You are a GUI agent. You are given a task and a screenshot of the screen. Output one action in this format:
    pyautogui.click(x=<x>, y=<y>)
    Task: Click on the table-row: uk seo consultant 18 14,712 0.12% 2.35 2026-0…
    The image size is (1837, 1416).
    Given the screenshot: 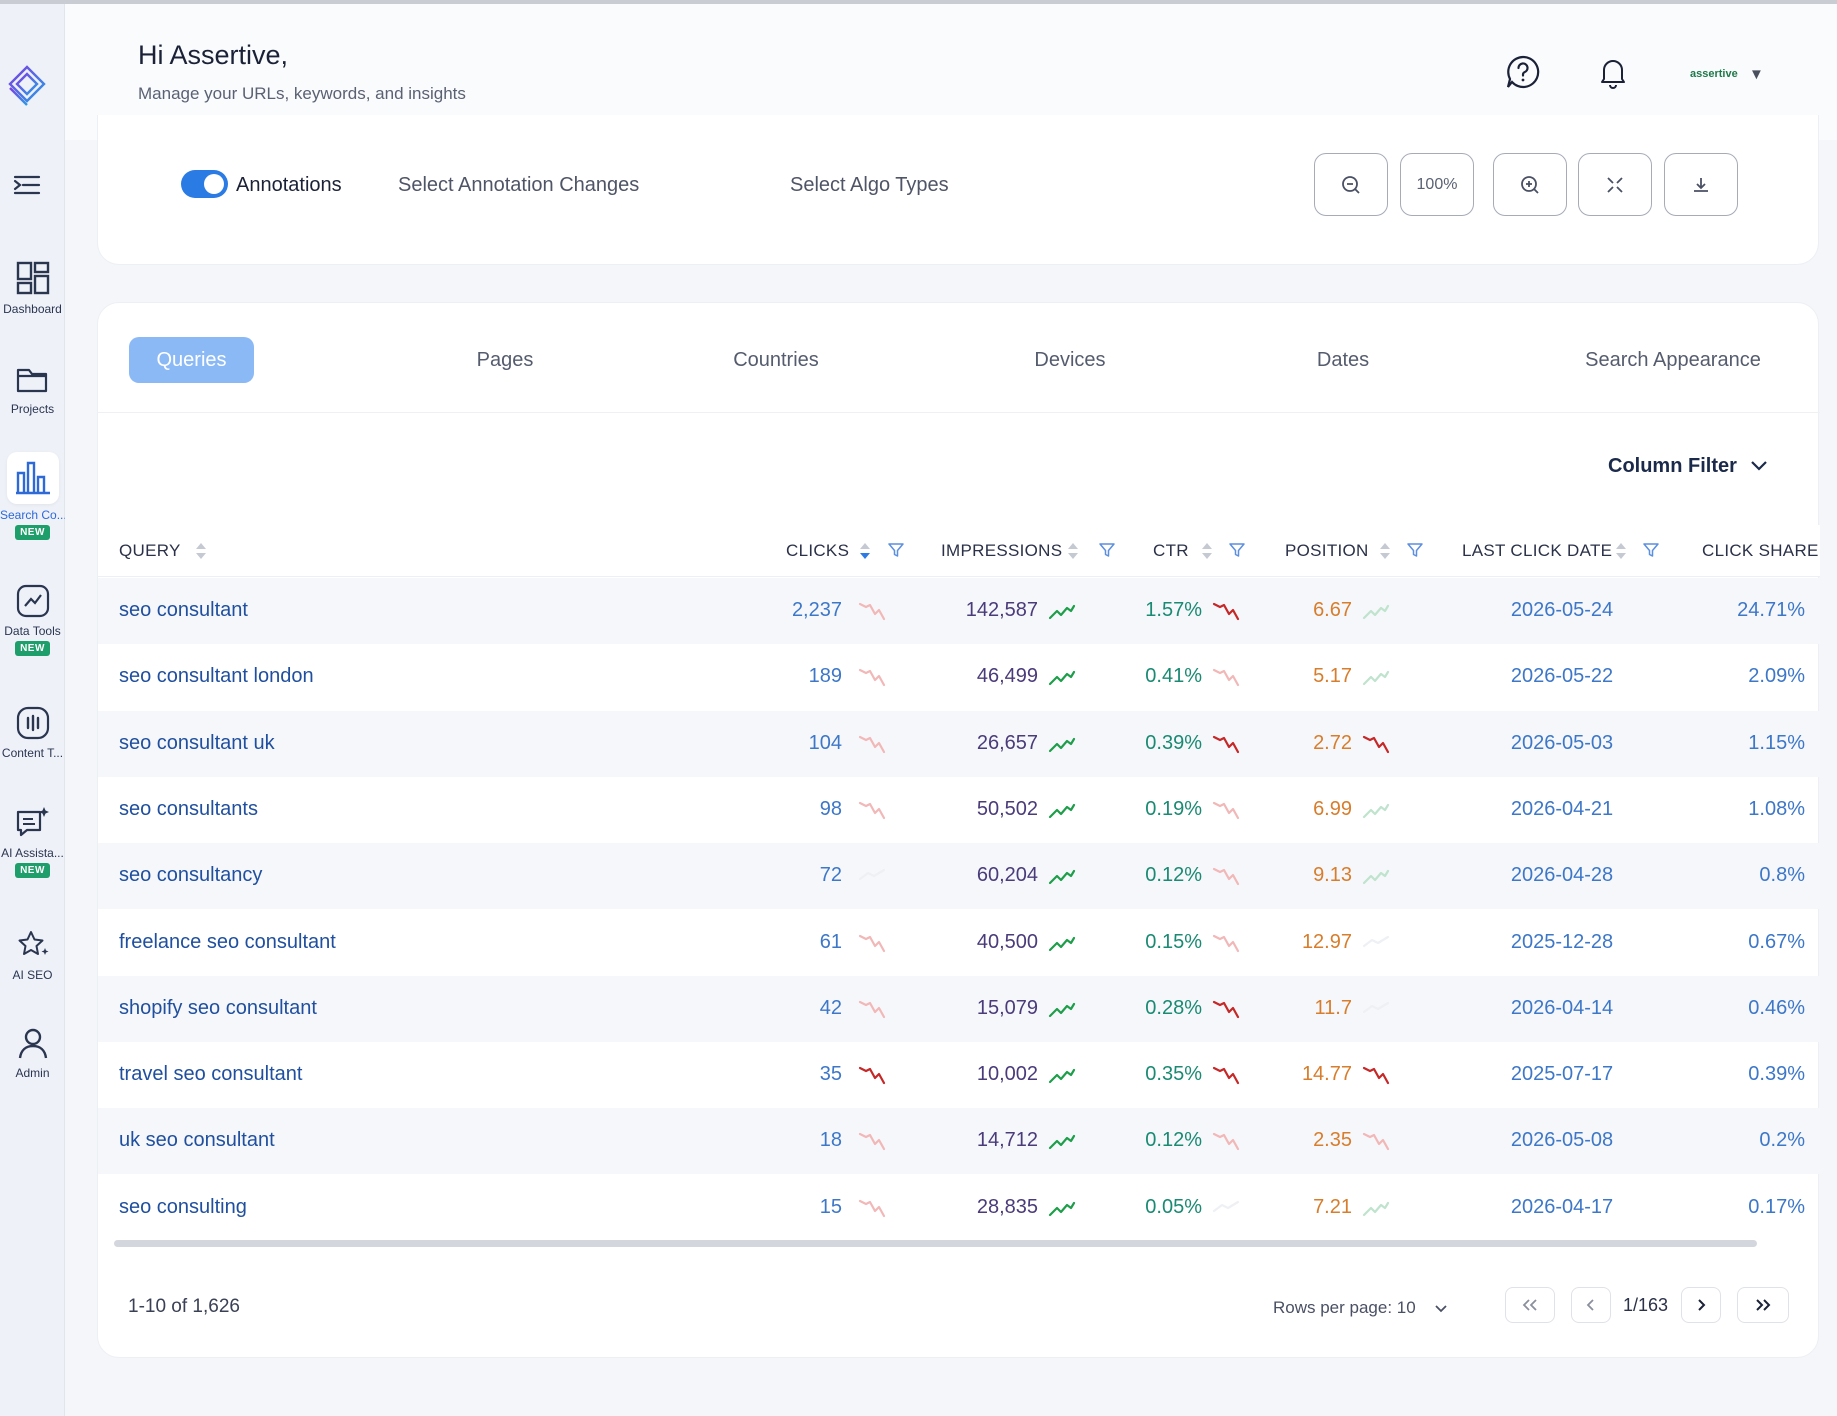 What is the action you would take?
    pyautogui.click(x=959, y=1141)
    